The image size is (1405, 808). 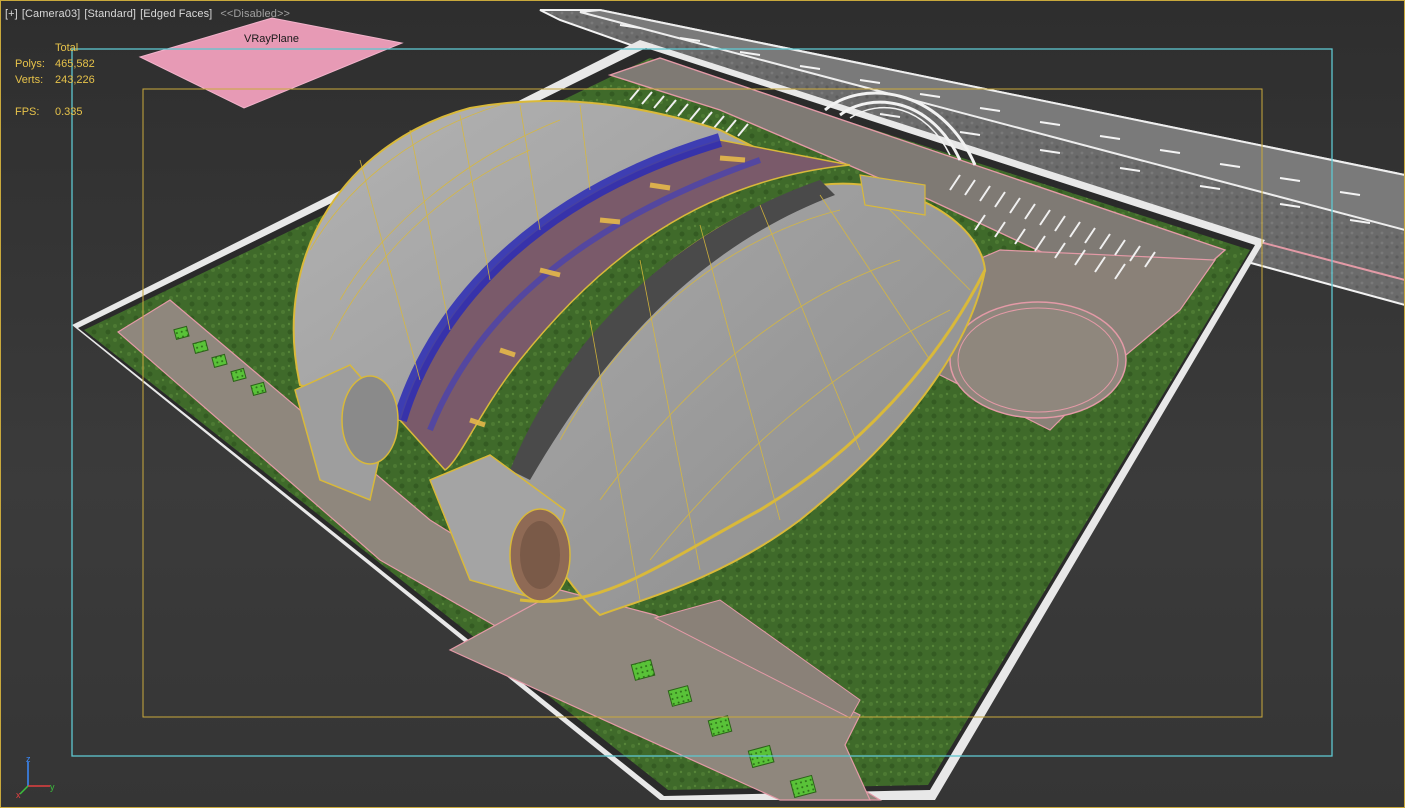 What do you see at coordinates (28, 760) in the screenshot?
I see `axis-z-label: z` at bounding box center [28, 760].